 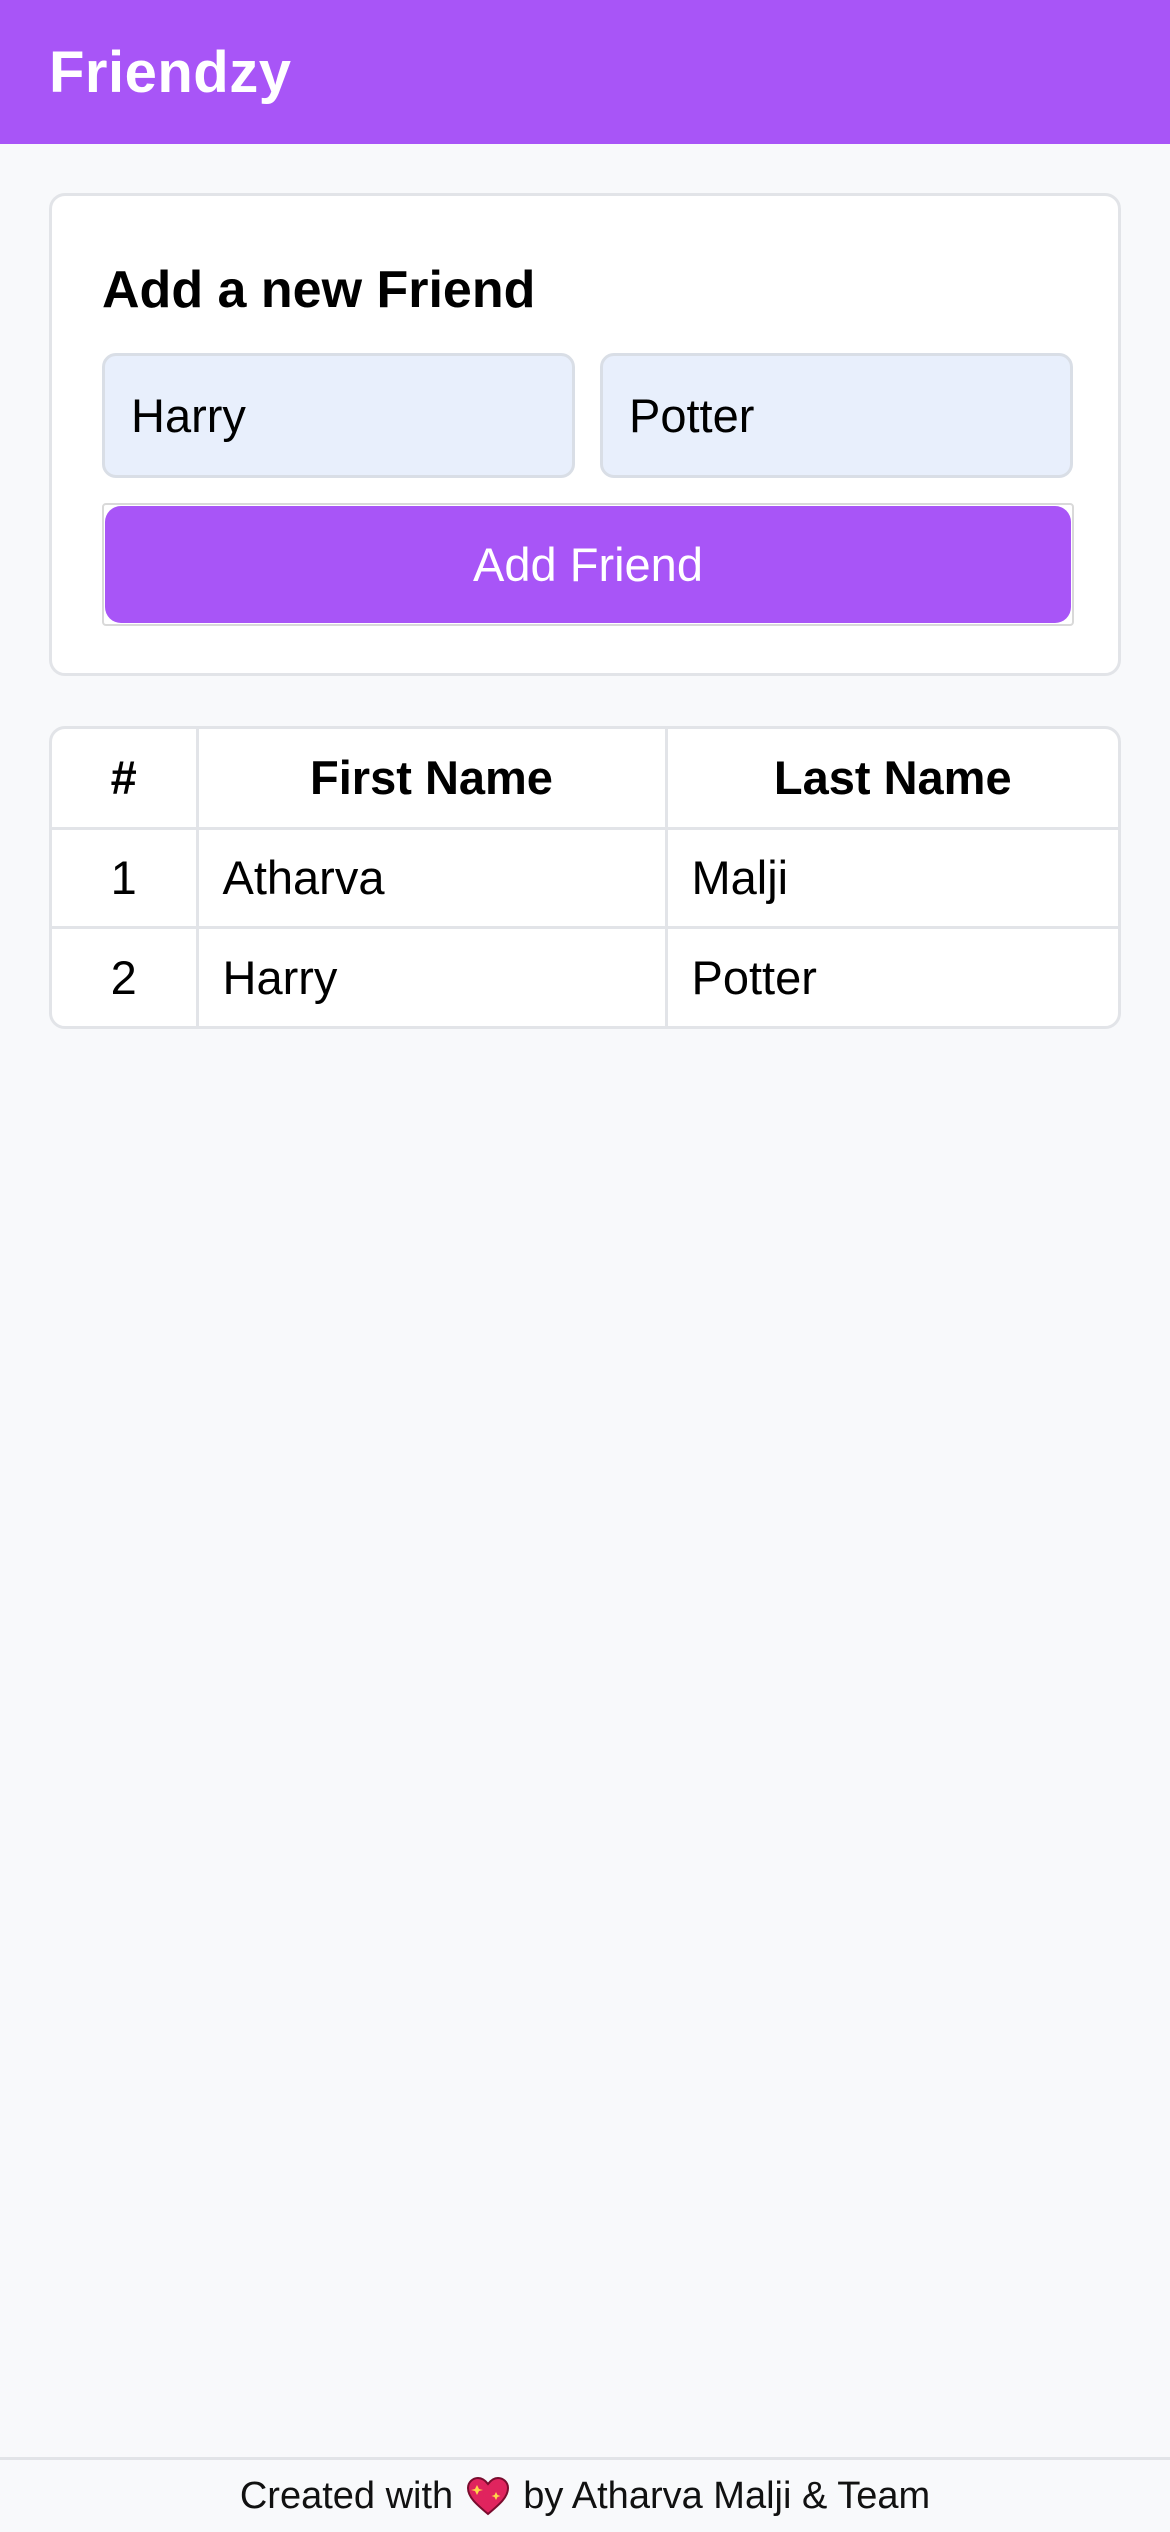 I want to click on cell-last-name: Malji, so click(x=892, y=878).